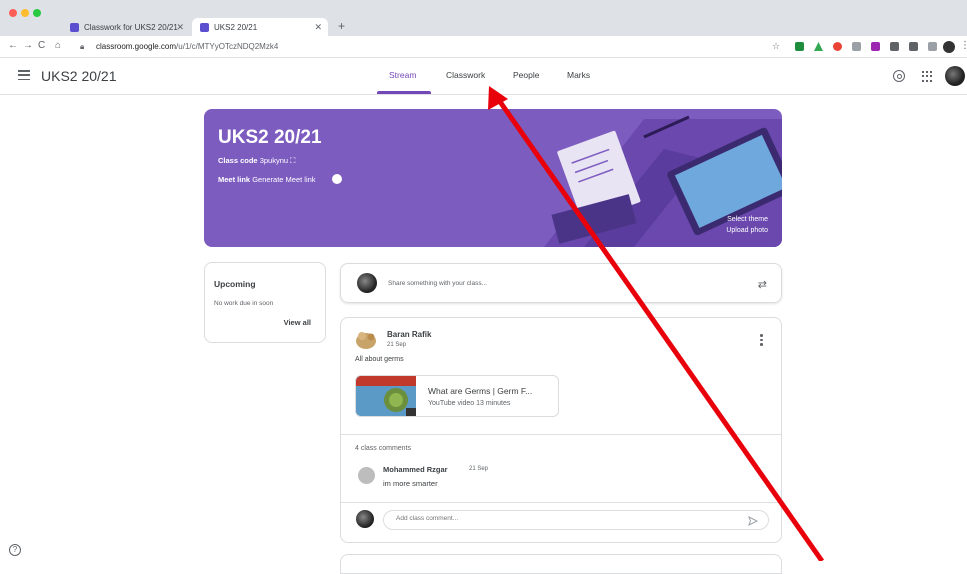  I want to click on classroom-header: UKS2 20/21 Stream Classwork People Marks, so click(483, 76).